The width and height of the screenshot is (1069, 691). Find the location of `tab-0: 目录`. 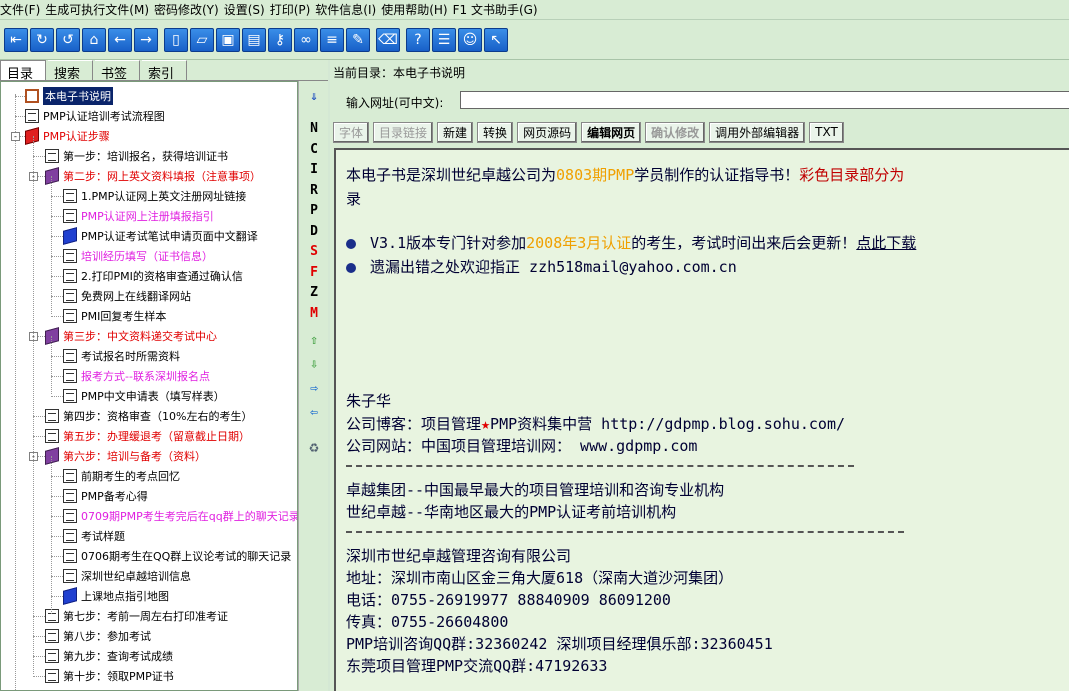

tab-0: 目录 is located at coordinates (23, 71).